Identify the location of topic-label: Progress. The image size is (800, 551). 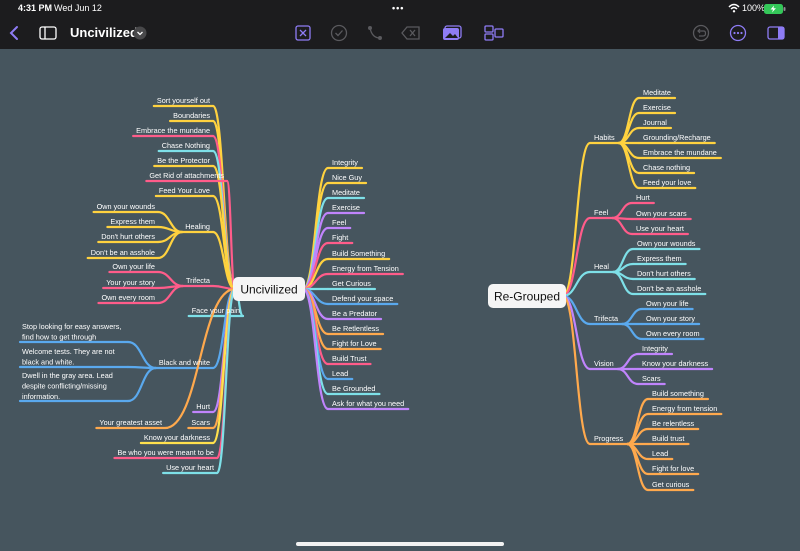
(609, 438).